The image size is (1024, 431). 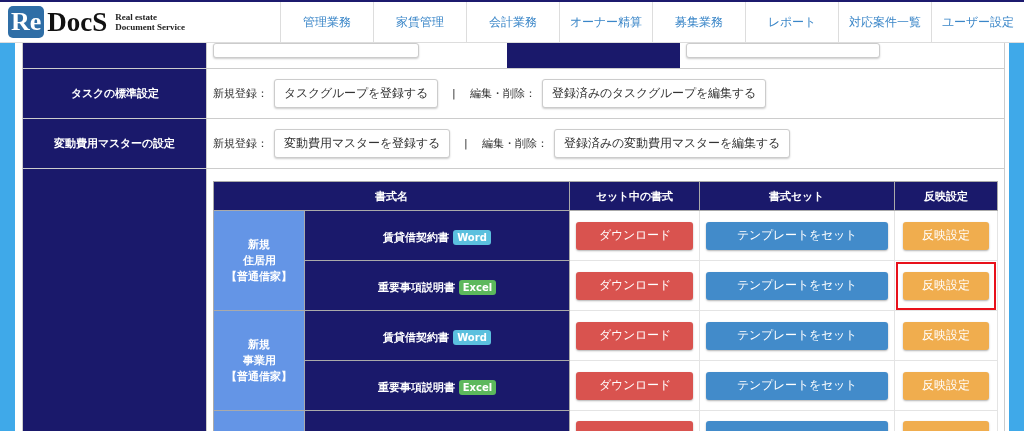 What do you see at coordinates (884, 22) in the screenshot?
I see `nav-link: 対応案件一覧` at bounding box center [884, 22].